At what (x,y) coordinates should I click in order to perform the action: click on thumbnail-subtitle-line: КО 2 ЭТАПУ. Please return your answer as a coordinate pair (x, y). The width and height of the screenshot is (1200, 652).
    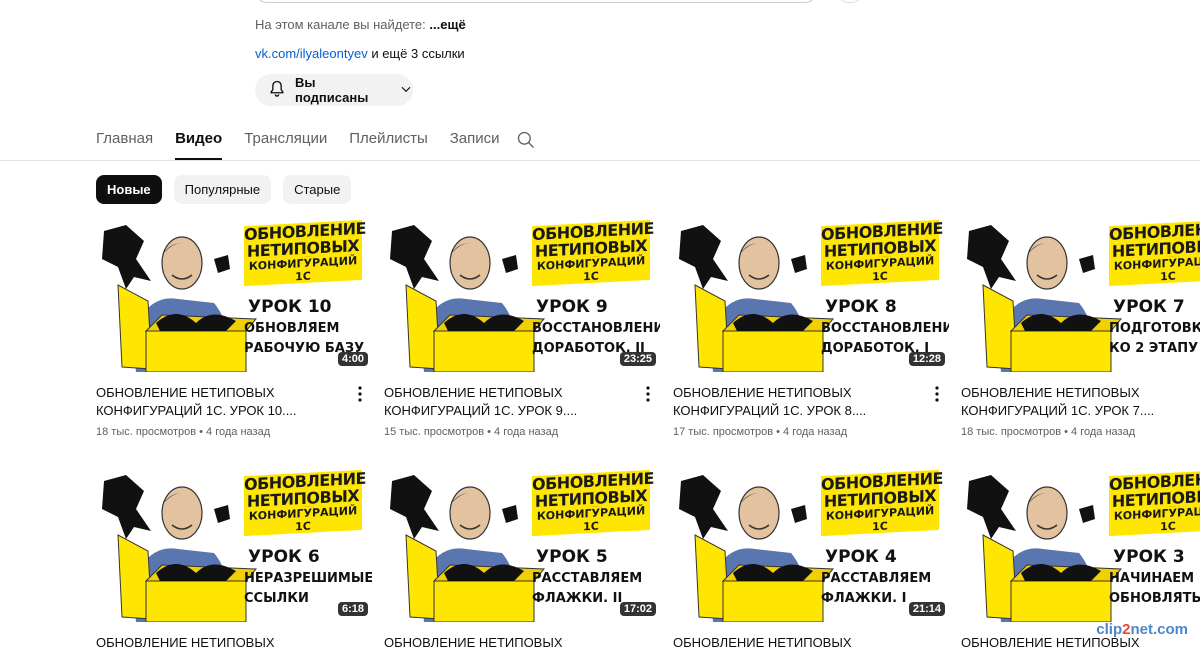
    Looking at the image, I should click on (1154, 348).